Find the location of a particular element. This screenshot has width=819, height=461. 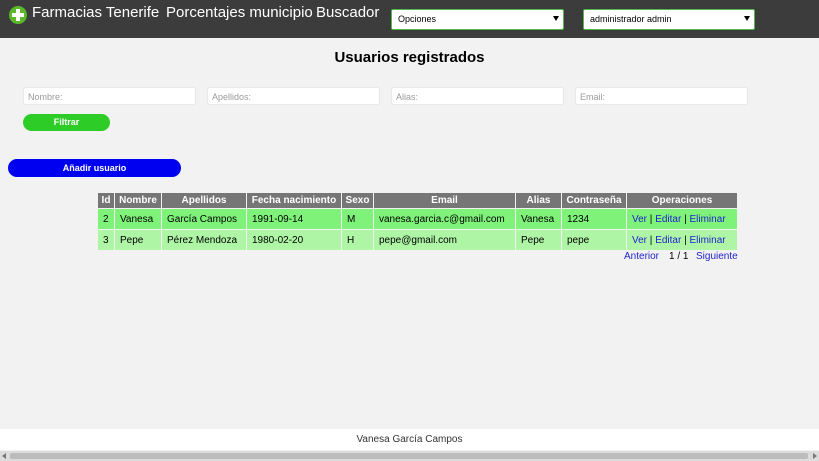

header-email: Email is located at coordinates (444, 200).